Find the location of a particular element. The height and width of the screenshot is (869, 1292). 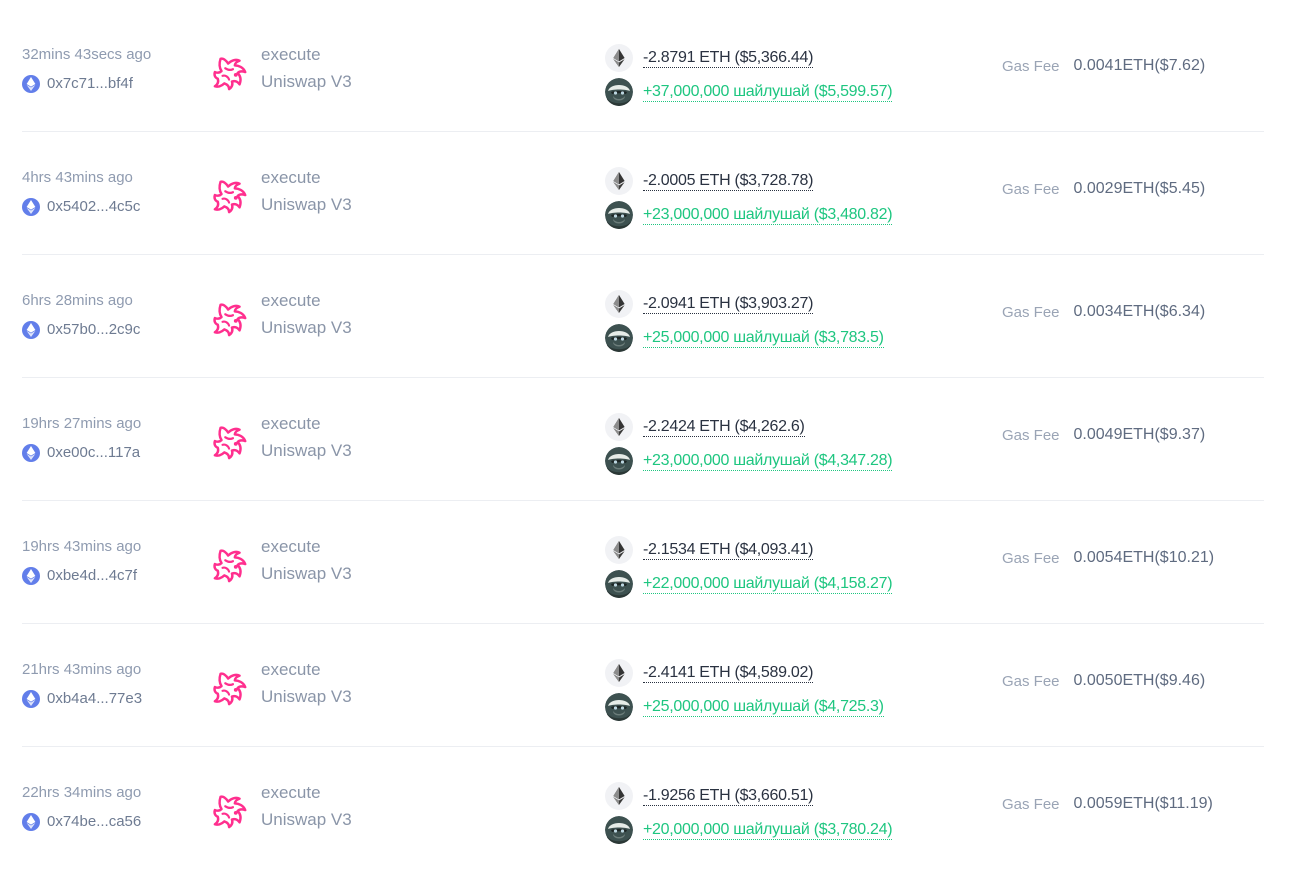

amount-out: -2.2424 ETH ($4,262.6) is located at coordinates (724, 427).